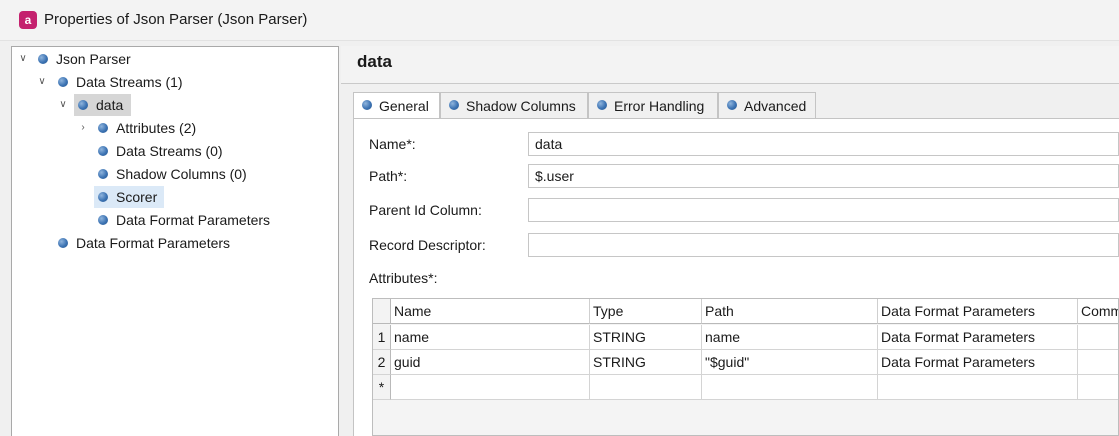 This screenshot has width=1119, height=436. What do you see at coordinates (425, 210) in the screenshot?
I see `parent-id-column-label: Parent Id Column:` at bounding box center [425, 210].